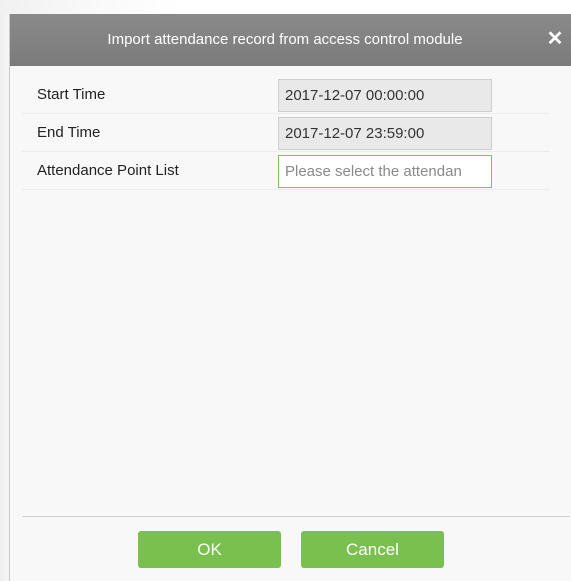 Image resolution: width=571 pixels, height=581 pixels. Describe the element at coordinates (209, 549) in the screenshot. I see `ok-button: OK` at that location.